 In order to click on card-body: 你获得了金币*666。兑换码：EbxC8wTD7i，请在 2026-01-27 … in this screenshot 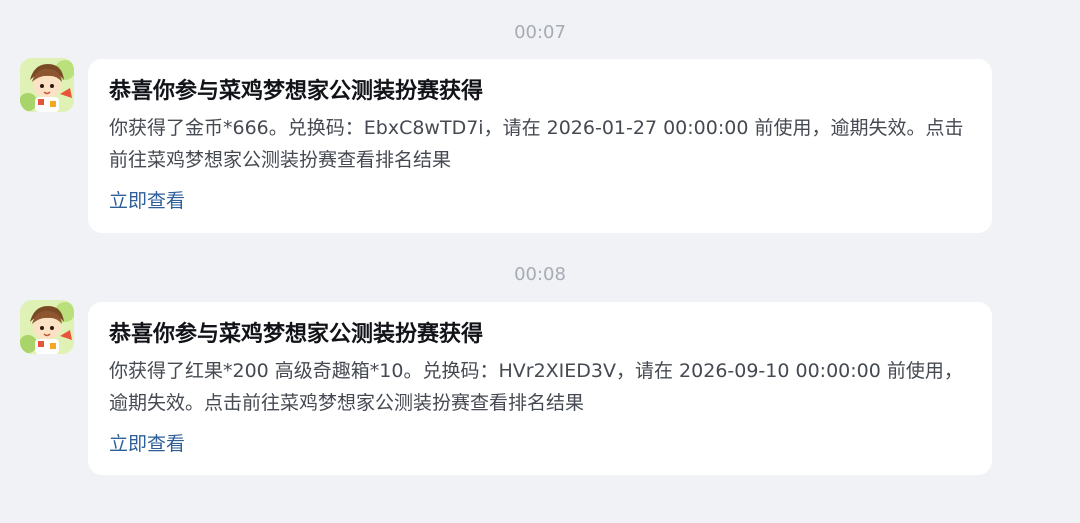, I will do `click(536, 144)`.